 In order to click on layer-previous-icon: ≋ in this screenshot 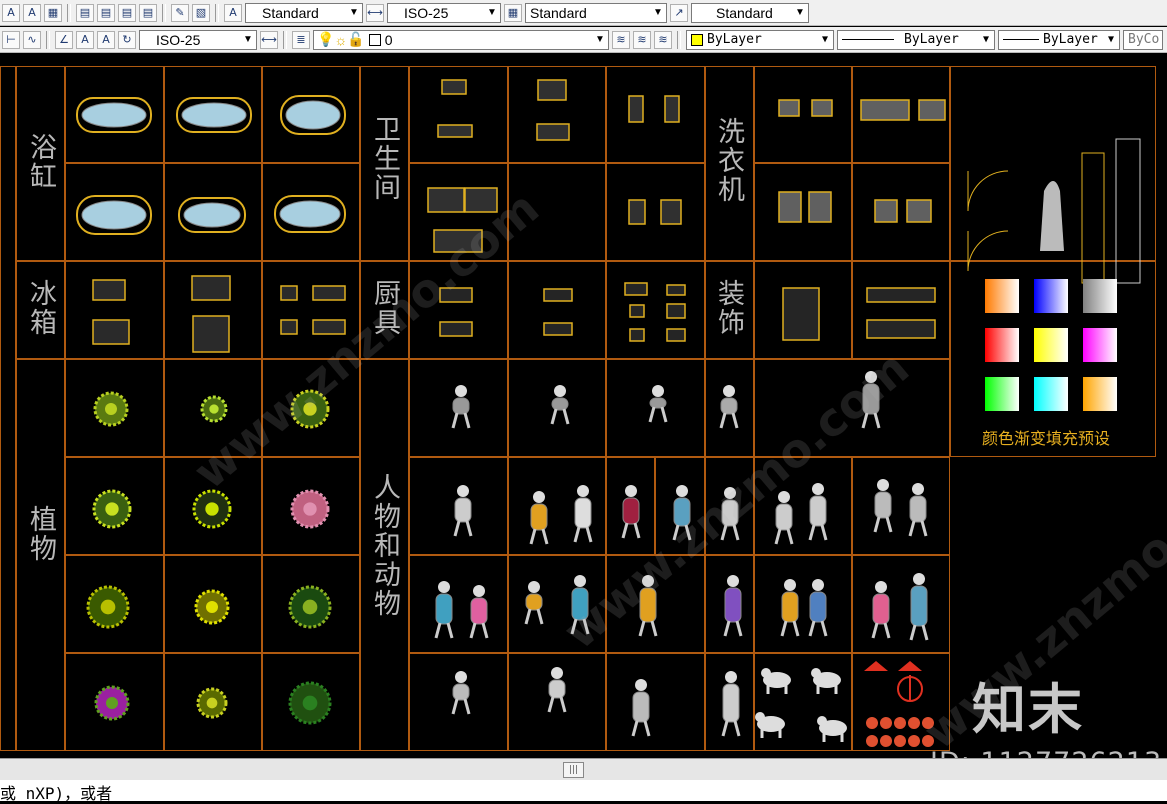, I will do `click(642, 39)`.